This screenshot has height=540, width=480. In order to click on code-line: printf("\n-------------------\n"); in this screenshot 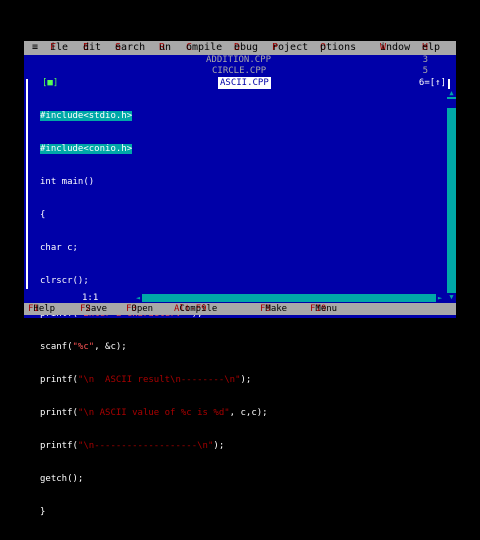, I will do `click(132, 446)`.